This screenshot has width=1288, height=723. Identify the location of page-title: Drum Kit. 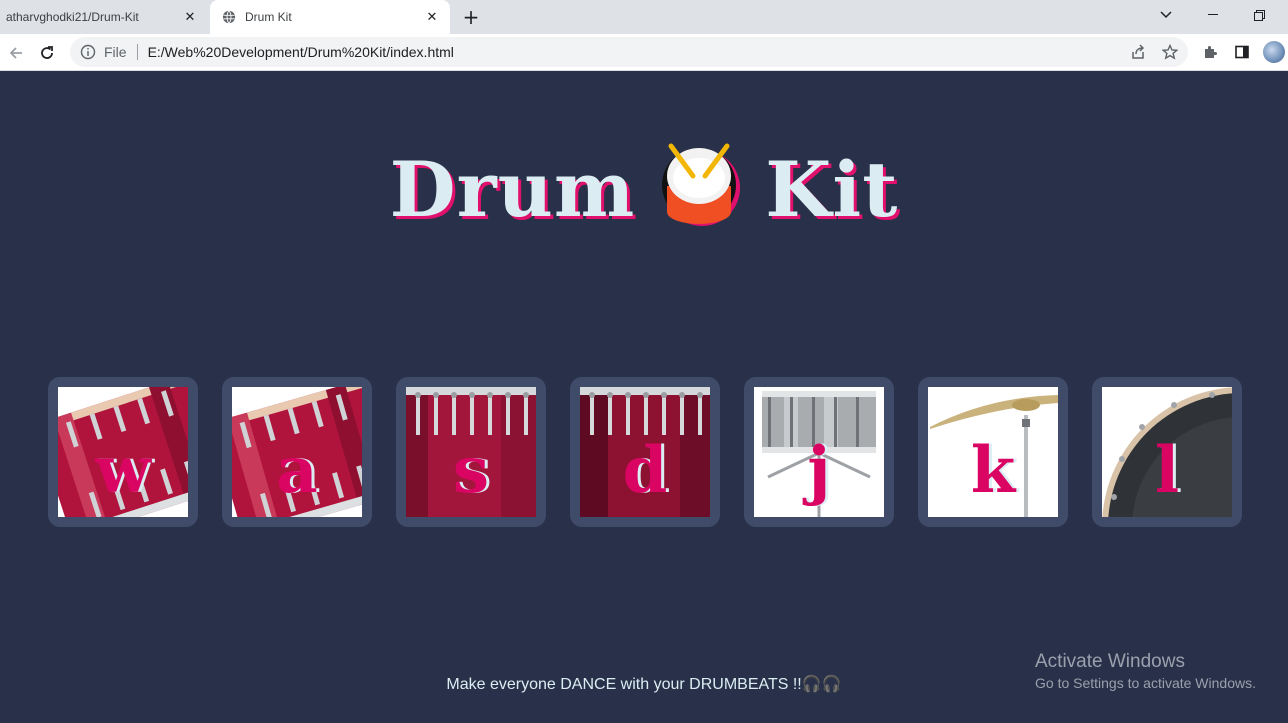
(644, 186).